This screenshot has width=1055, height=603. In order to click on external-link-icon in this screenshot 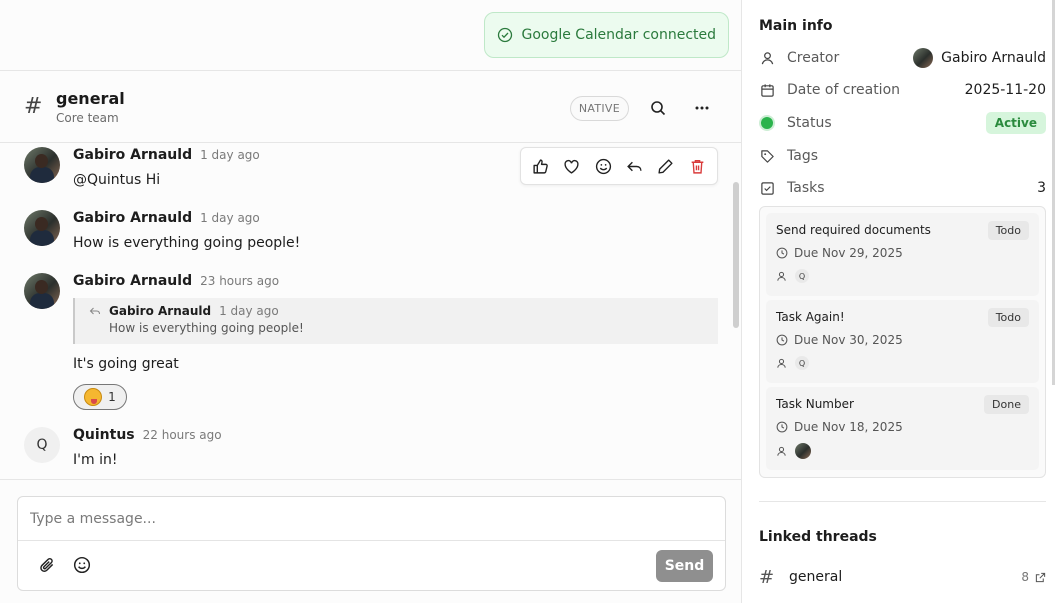, I will do `click(1040, 577)`.